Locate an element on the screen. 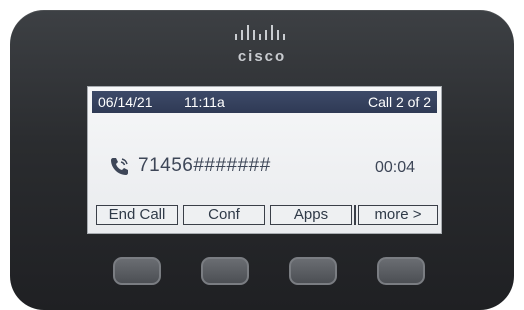 This screenshot has width=524, height=310. cisco-bridge-icon is located at coordinates (260, 32).